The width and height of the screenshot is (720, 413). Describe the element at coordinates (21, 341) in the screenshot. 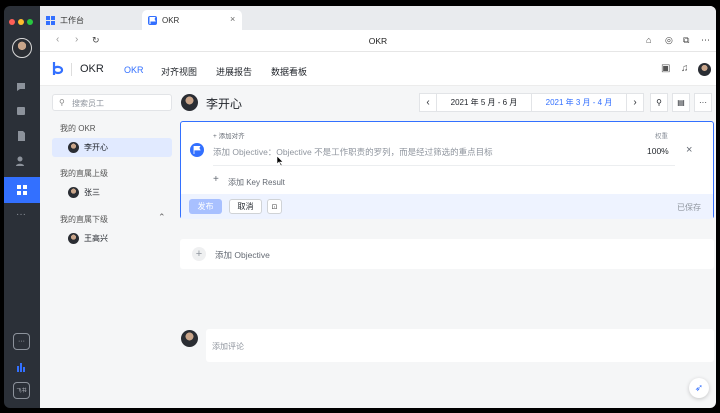

I see `more-apps-icon: ···` at that location.